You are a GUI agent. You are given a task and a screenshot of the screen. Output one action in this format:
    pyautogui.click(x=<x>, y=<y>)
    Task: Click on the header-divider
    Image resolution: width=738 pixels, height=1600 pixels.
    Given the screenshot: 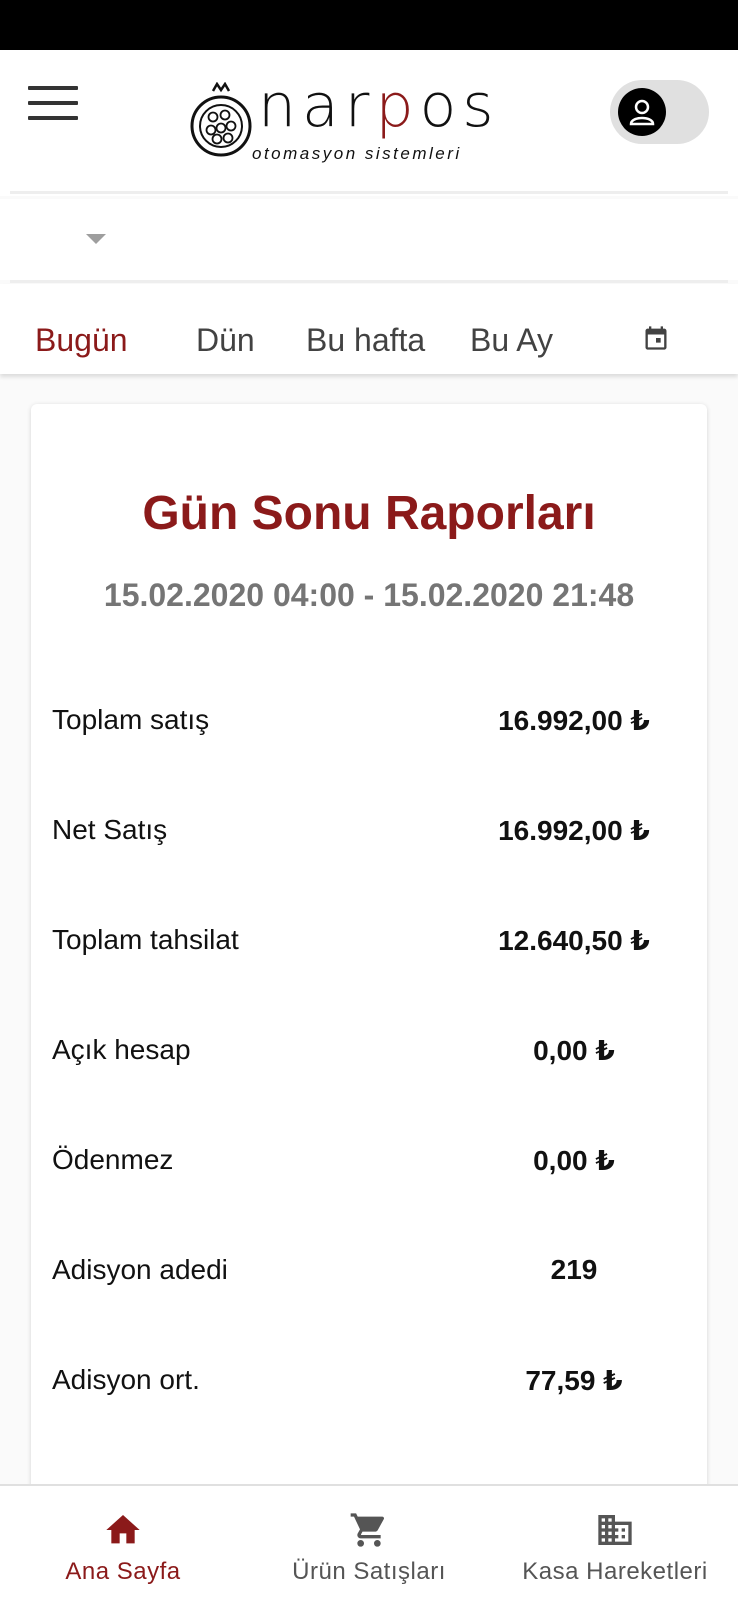 What is the action you would take?
    pyautogui.click(x=369, y=192)
    